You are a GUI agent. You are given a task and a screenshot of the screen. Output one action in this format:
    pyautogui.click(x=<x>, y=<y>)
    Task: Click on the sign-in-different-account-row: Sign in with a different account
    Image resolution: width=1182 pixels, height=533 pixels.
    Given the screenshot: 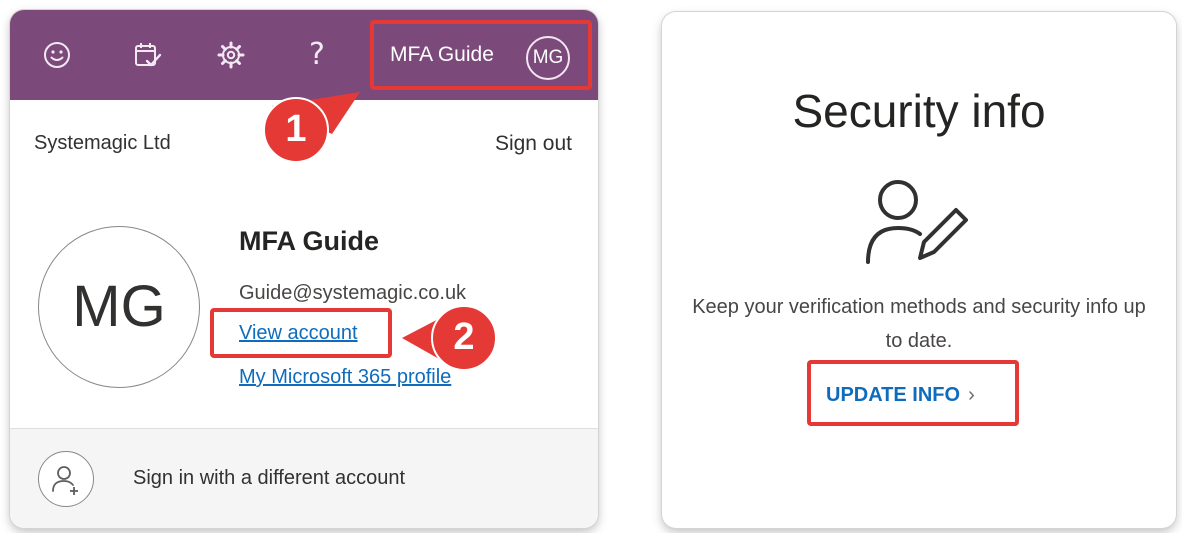 What is the action you would take?
    pyautogui.click(x=304, y=478)
    